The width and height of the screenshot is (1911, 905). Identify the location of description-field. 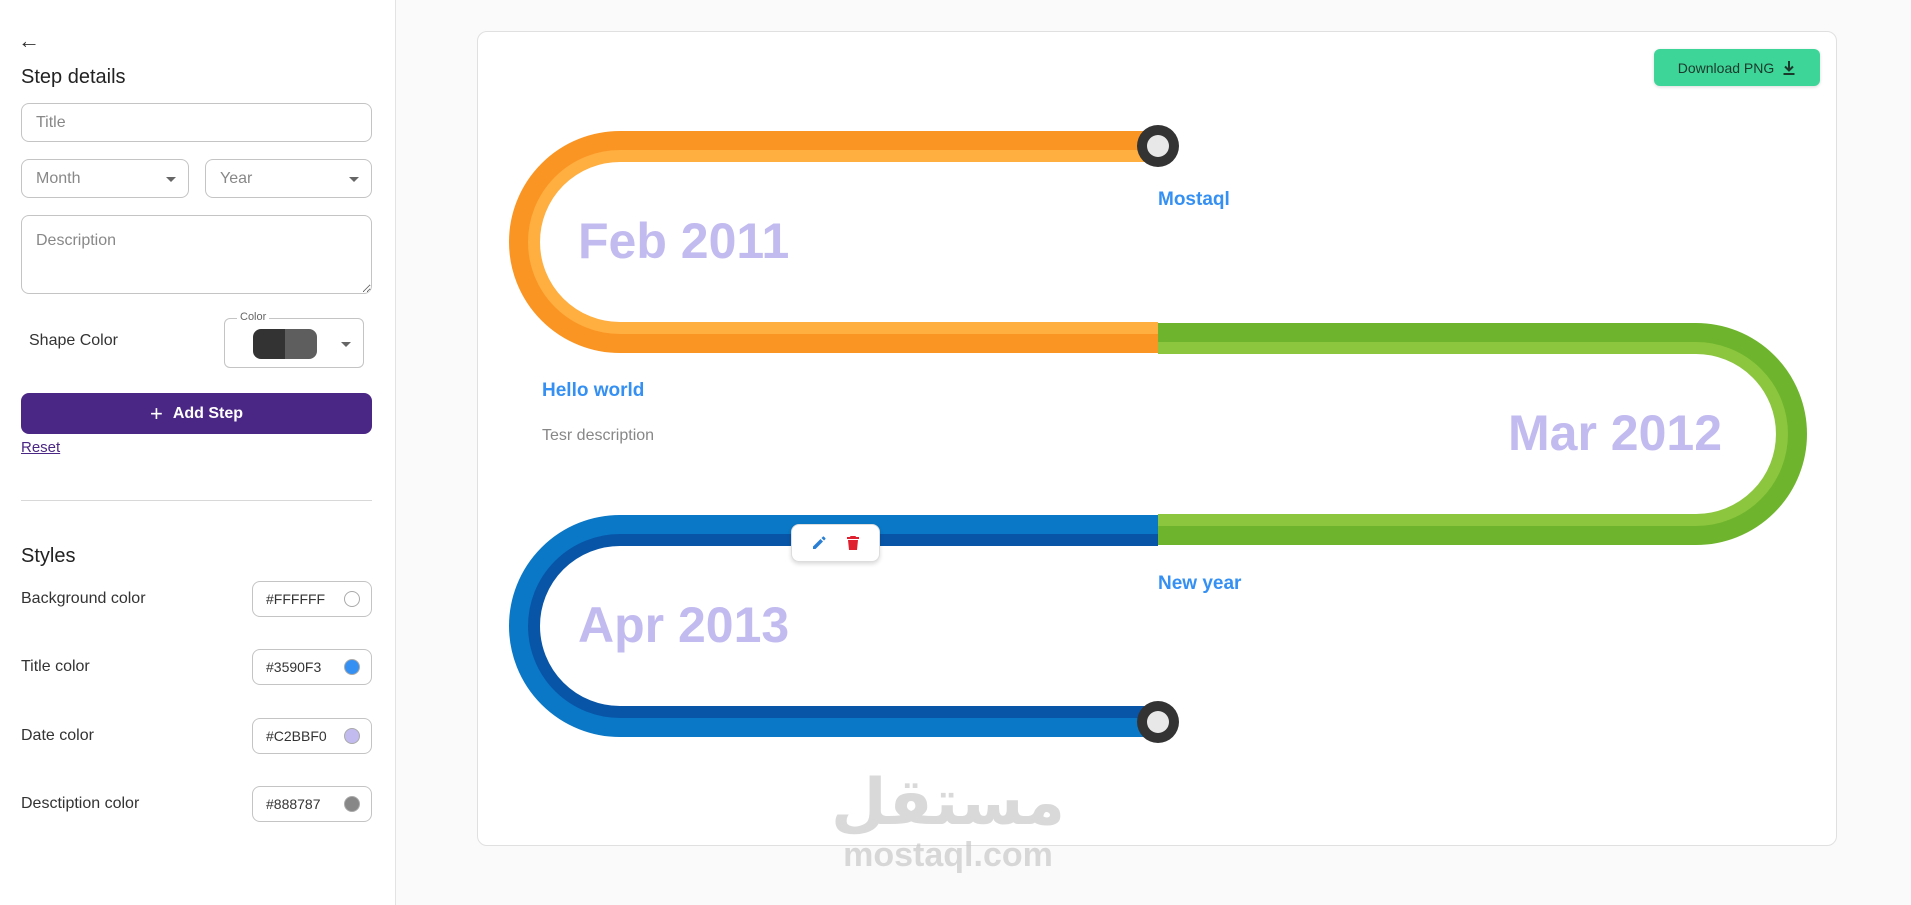
(196, 254).